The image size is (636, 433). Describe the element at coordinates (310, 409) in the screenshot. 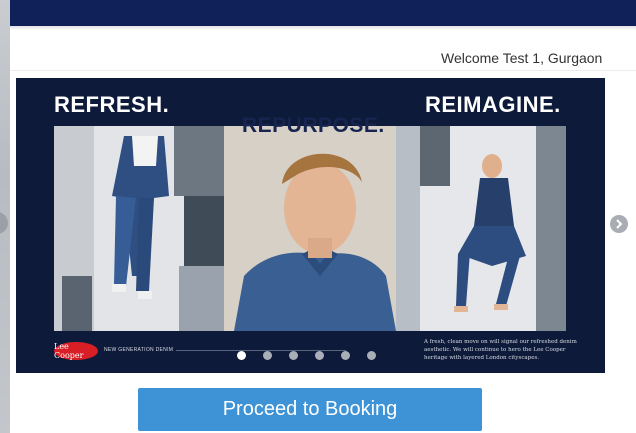

I see `proceed-to-booking-button: Proceed to Booking` at that location.